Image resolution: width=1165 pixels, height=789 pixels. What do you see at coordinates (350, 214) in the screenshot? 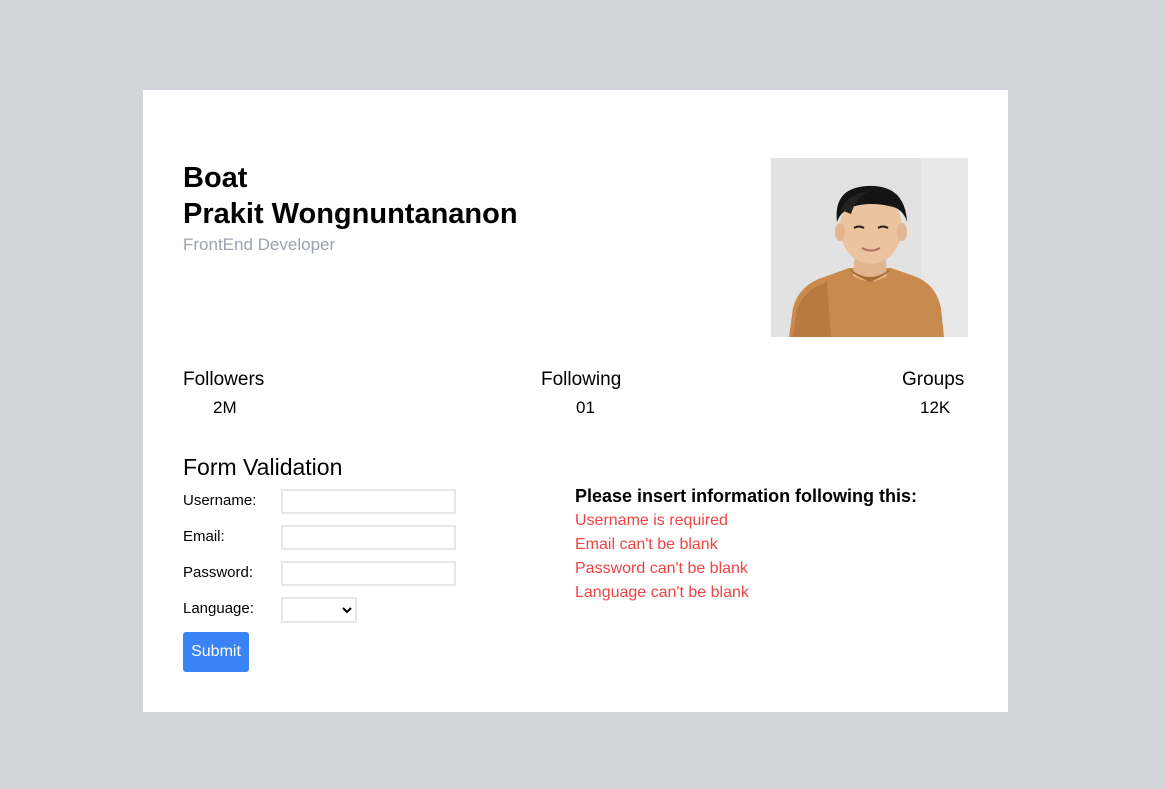
I see `profile-full-name: Prakit Wongnuntananon` at bounding box center [350, 214].